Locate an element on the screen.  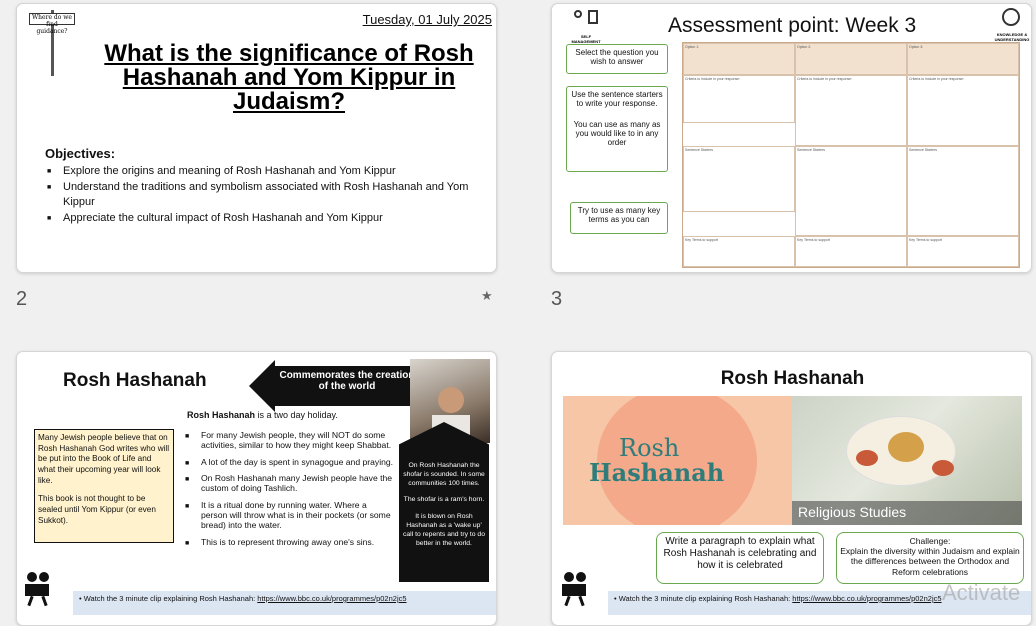
table-header-cell: Option 1: is located at coordinates (739, 59).